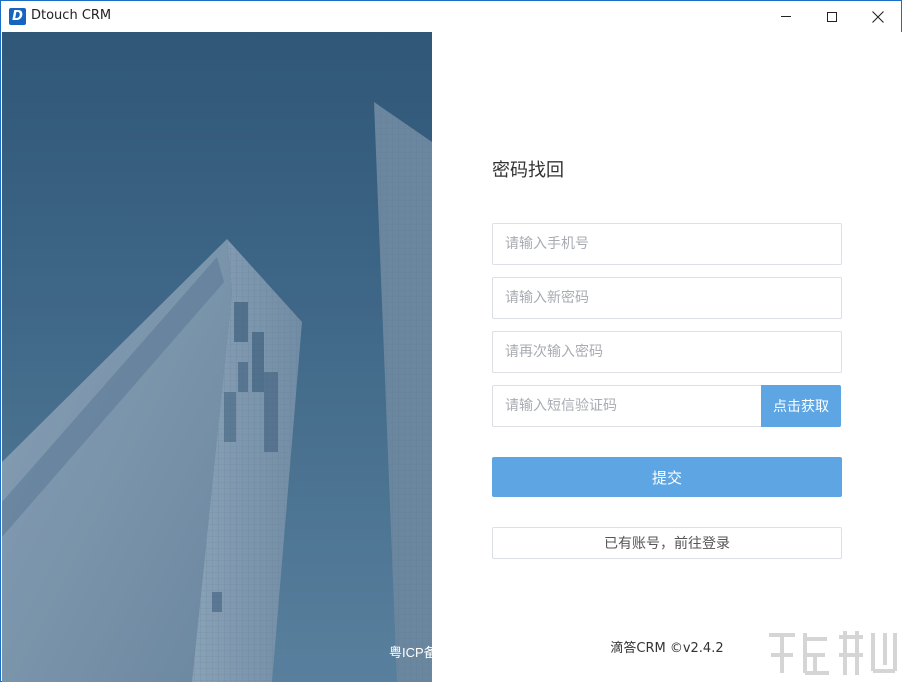 The height and width of the screenshot is (682, 902). What do you see at coordinates (410, 652) in the screenshot?
I see `icp-text: 粤ICP备` at bounding box center [410, 652].